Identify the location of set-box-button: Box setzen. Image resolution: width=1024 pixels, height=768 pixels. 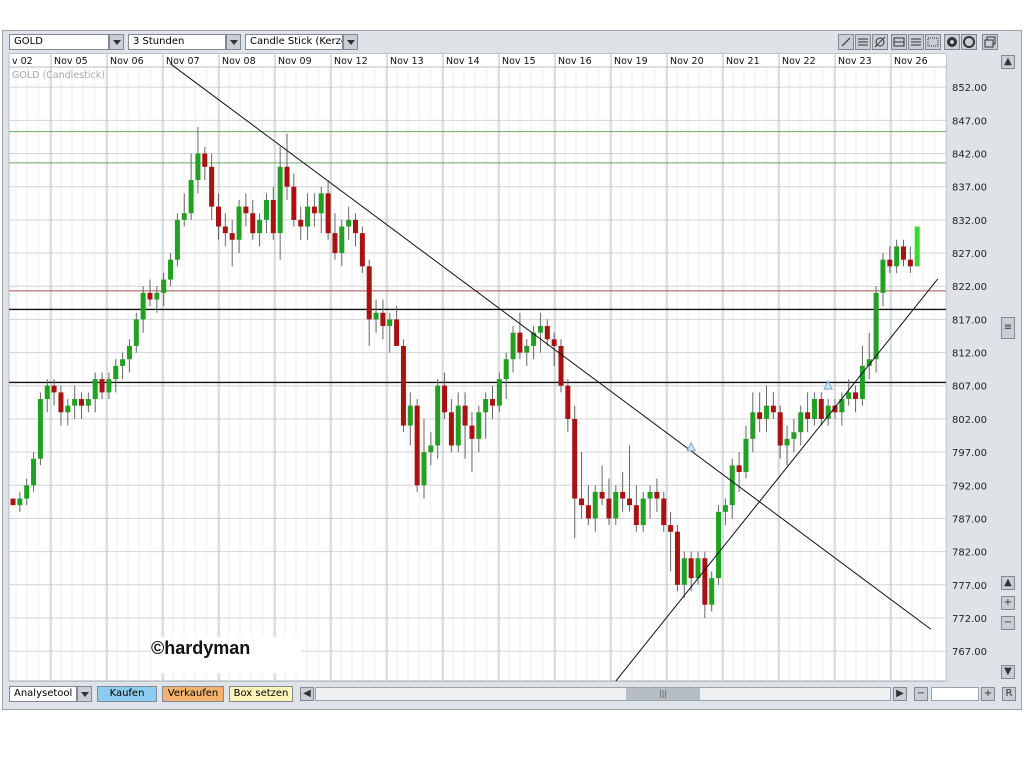
(261, 694).